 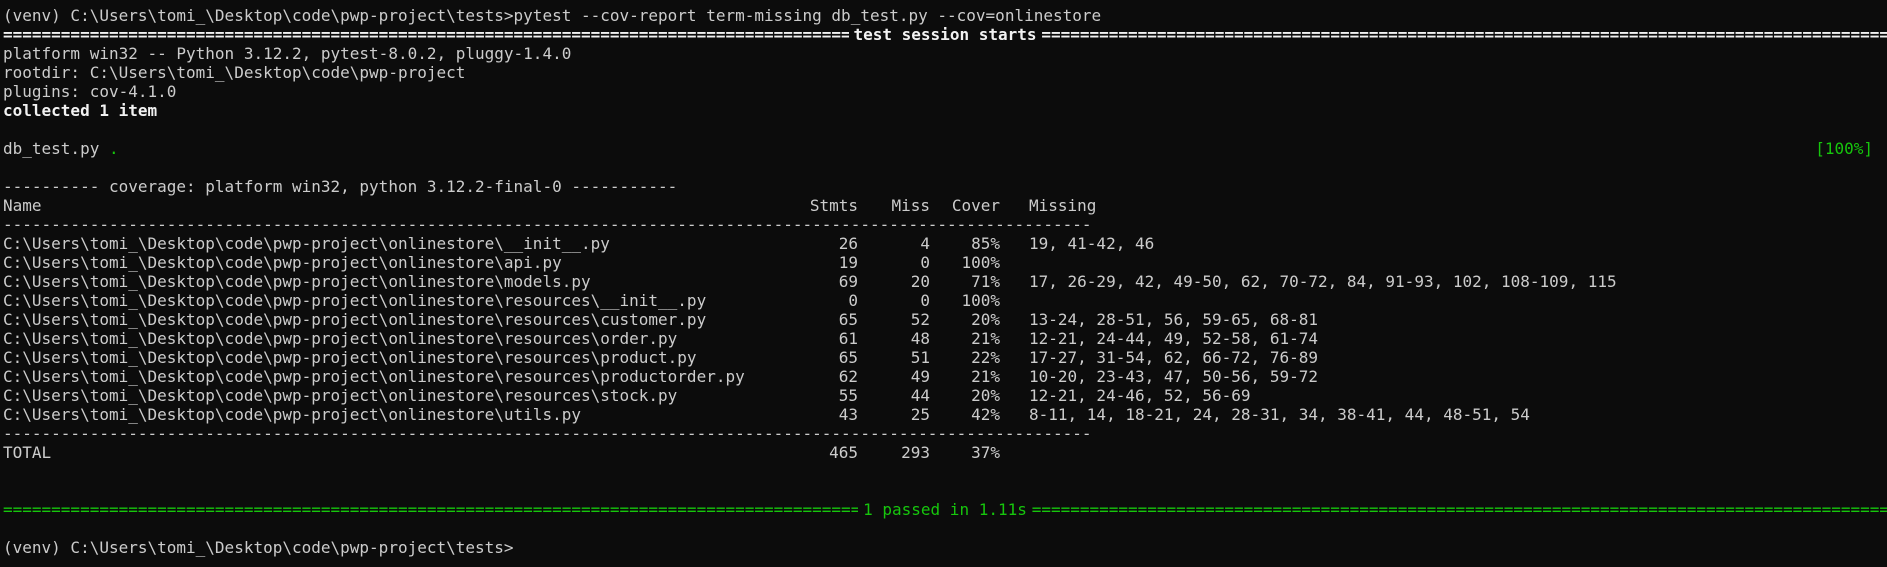 I want to click on total-stmts: 465, so click(x=843, y=452).